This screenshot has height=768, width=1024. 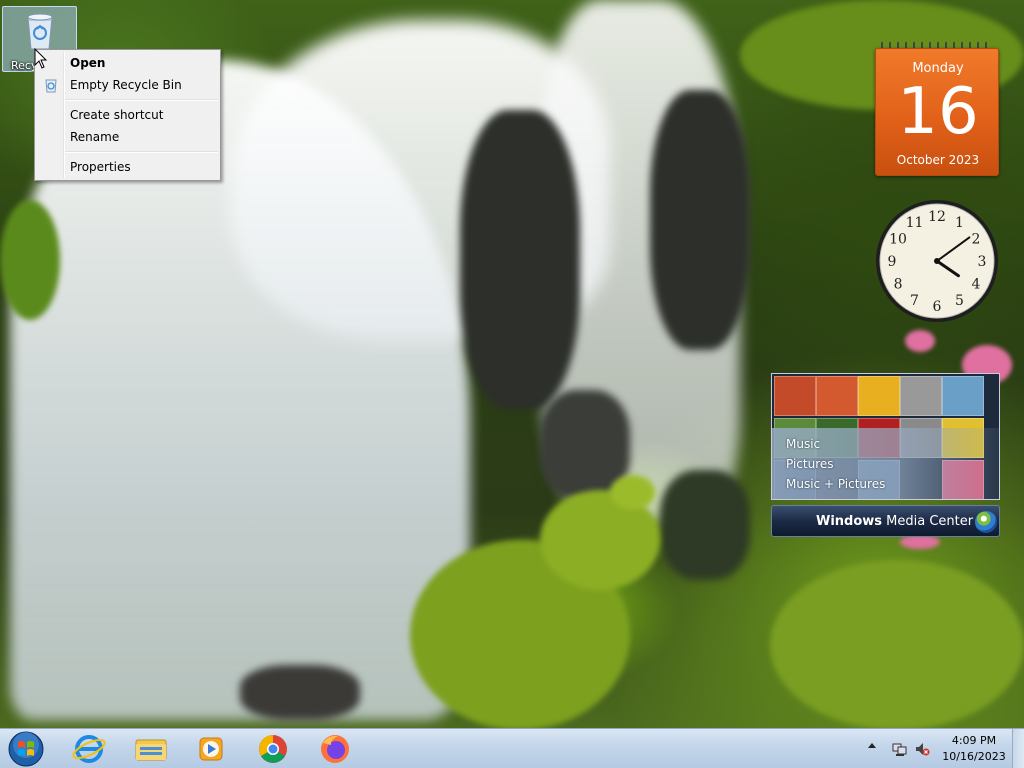 I want to click on menu-item-label: Open, so click(x=88, y=63).